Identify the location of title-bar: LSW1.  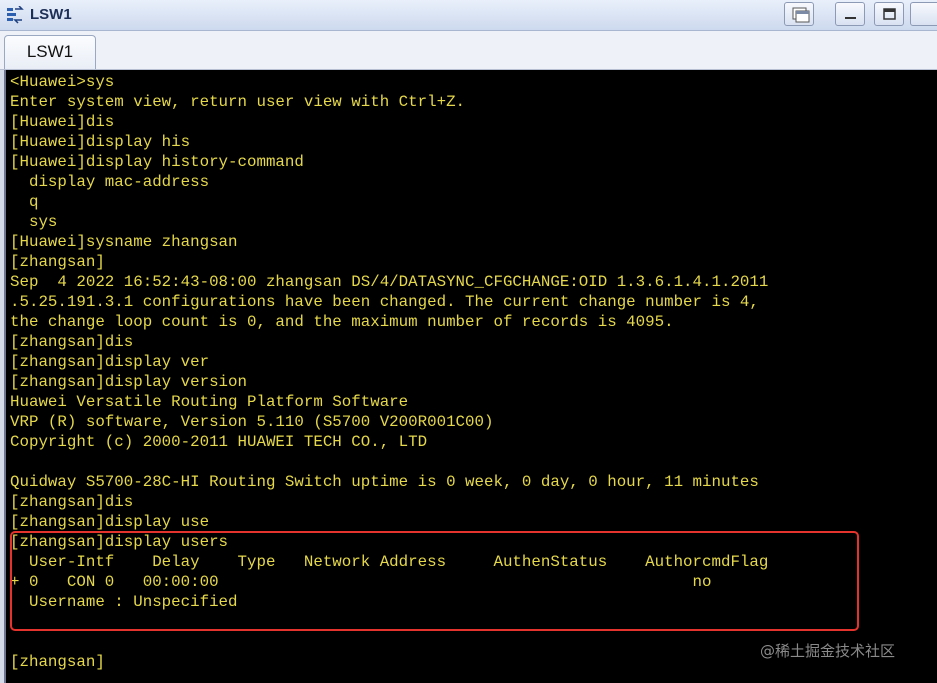
(468, 15).